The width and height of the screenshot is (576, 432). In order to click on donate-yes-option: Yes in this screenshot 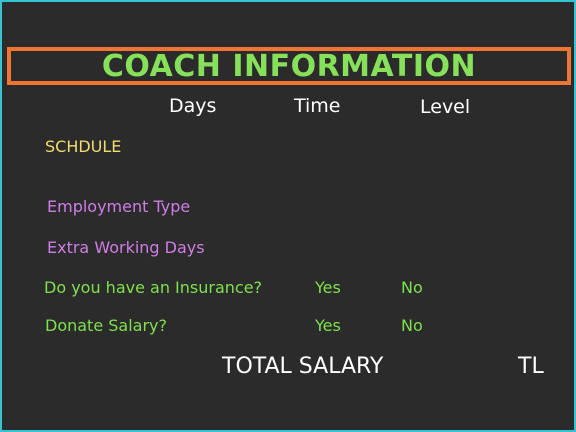, I will do `click(328, 326)`.